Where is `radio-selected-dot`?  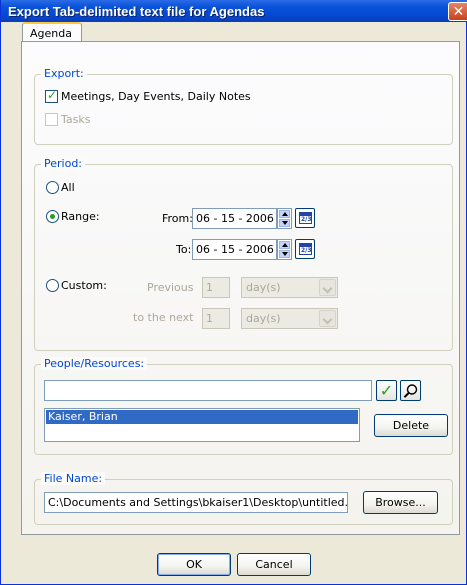
radio-selected-dot is located at coordinates (52, 216).